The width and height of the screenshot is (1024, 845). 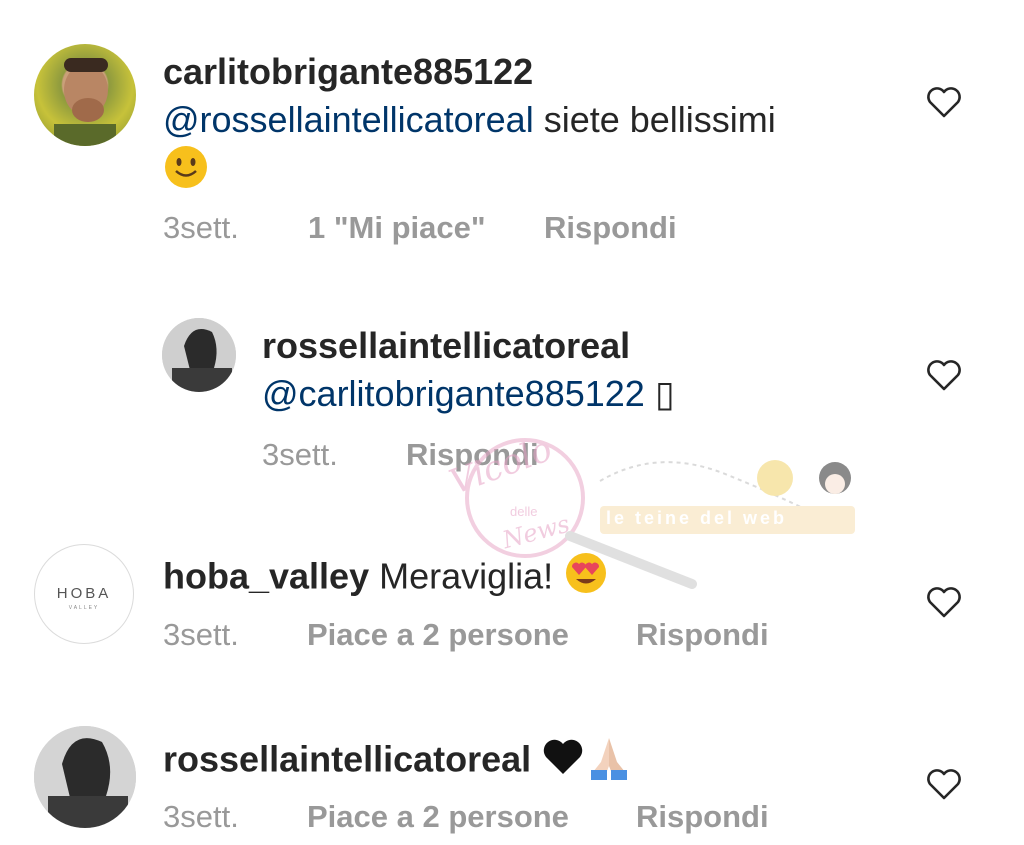 I want to click on heart-eyes-face-icon, so click(x=586, y=579).